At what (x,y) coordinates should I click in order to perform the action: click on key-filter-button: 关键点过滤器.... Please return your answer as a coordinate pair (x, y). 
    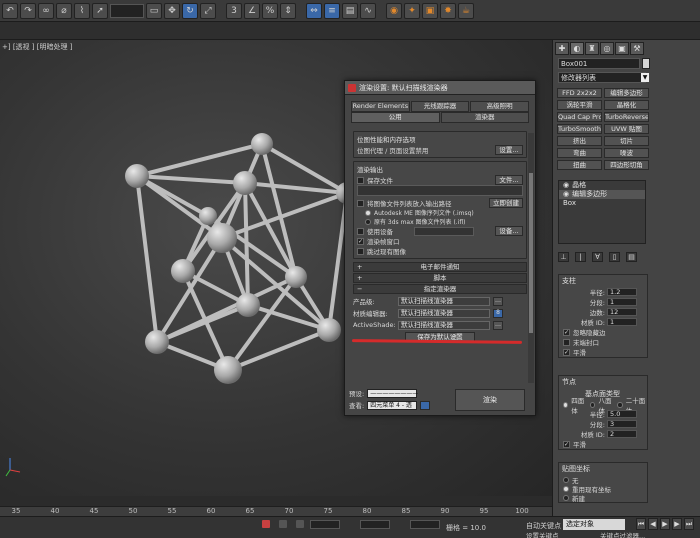
    Looking at the image, I should click on (622, 534).